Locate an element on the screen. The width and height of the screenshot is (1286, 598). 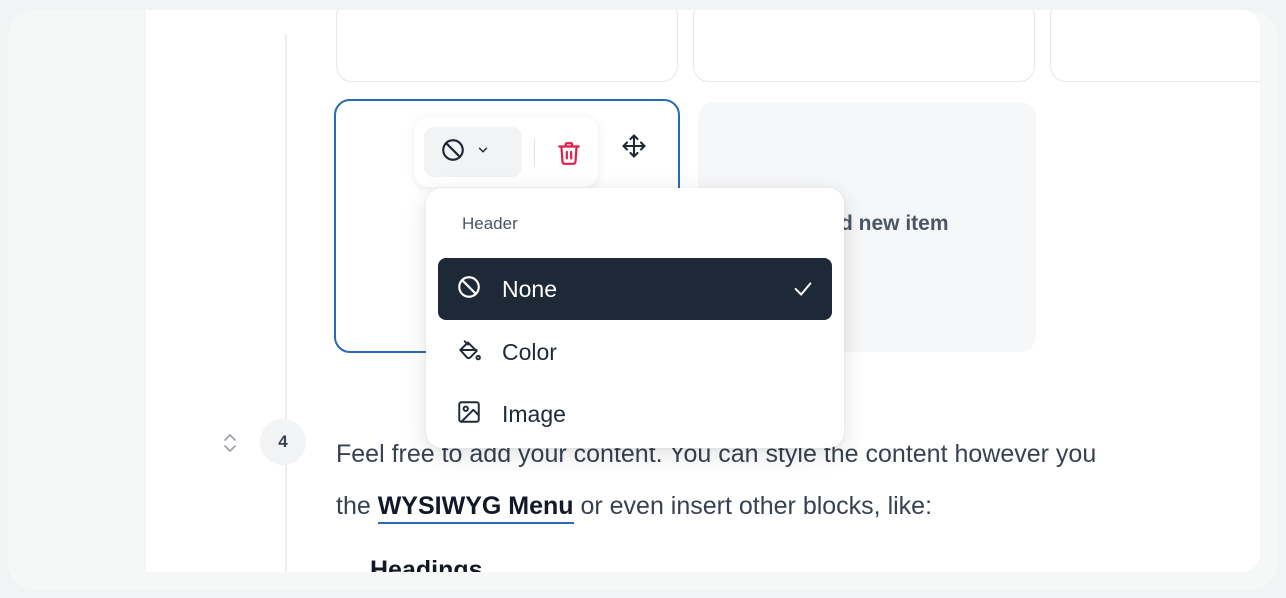
header-style-button is located at coordinates (473, 152).